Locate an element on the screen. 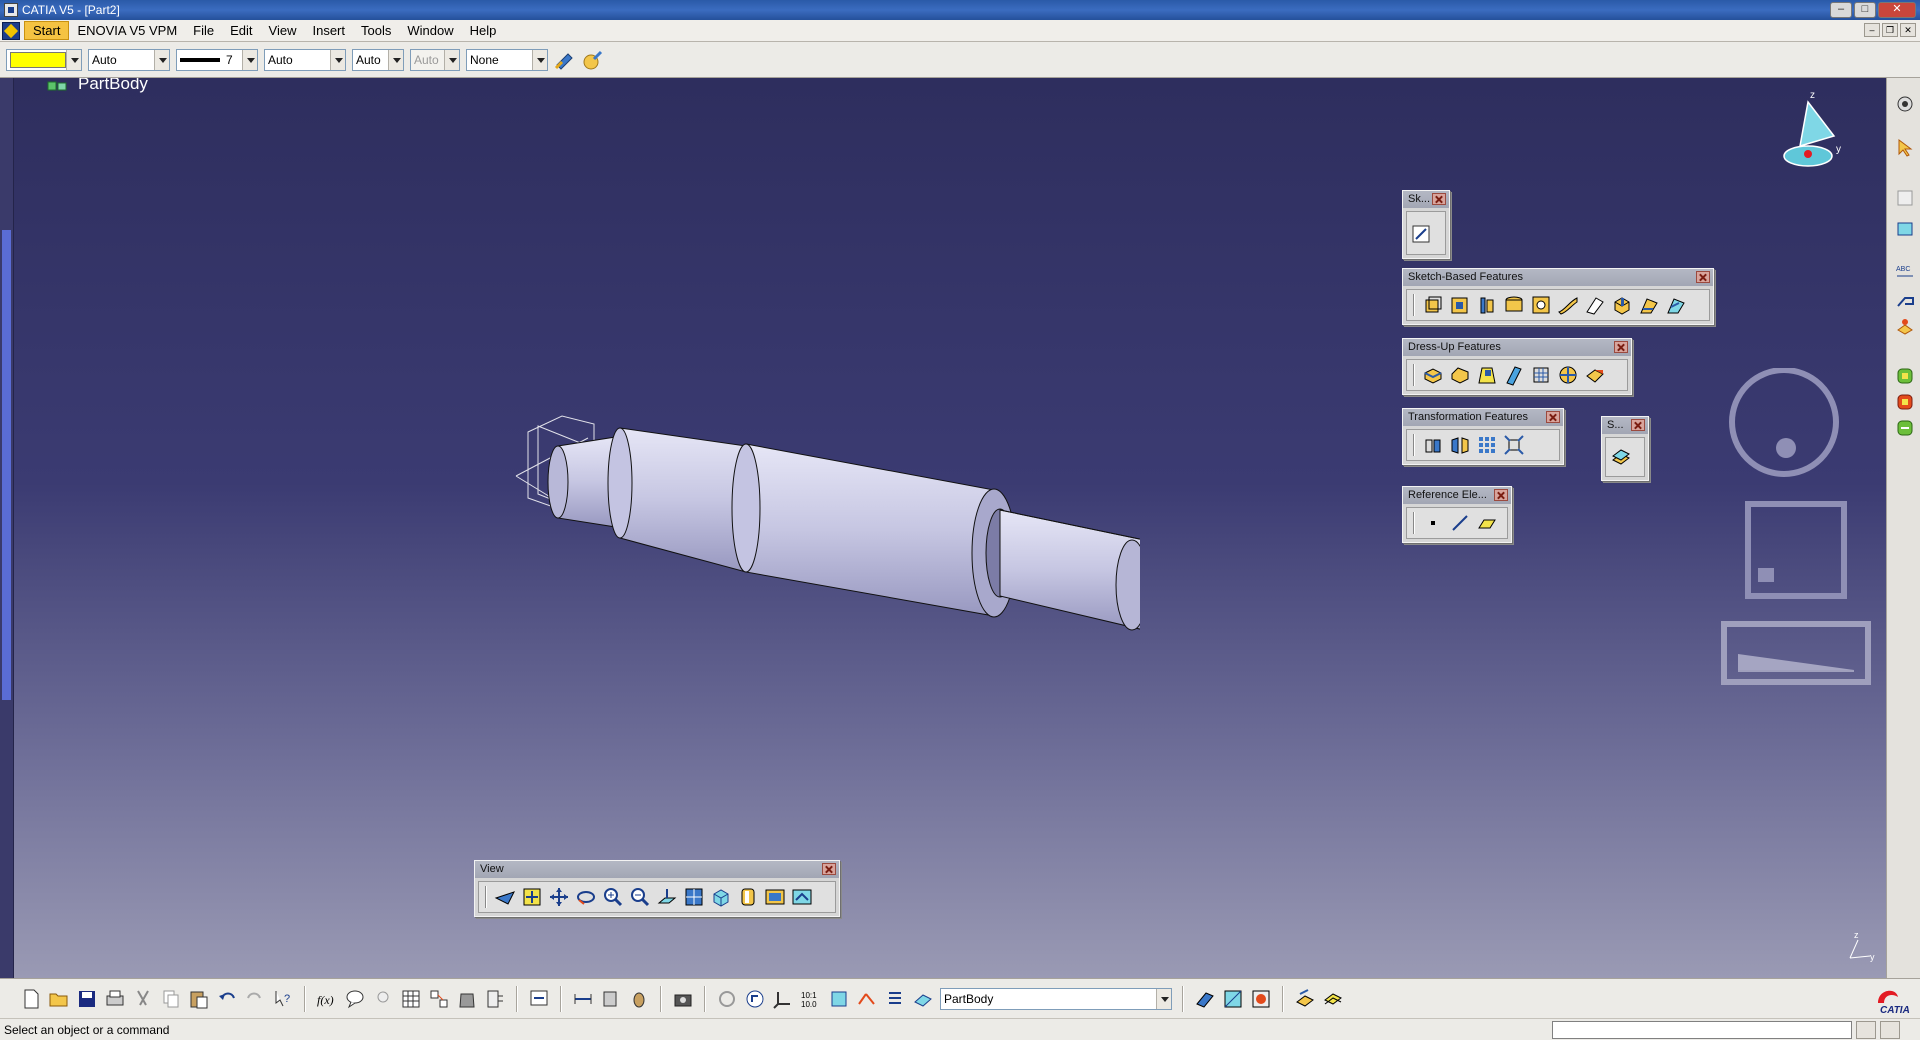  reaction-icon is located at coordinates (439, 999).